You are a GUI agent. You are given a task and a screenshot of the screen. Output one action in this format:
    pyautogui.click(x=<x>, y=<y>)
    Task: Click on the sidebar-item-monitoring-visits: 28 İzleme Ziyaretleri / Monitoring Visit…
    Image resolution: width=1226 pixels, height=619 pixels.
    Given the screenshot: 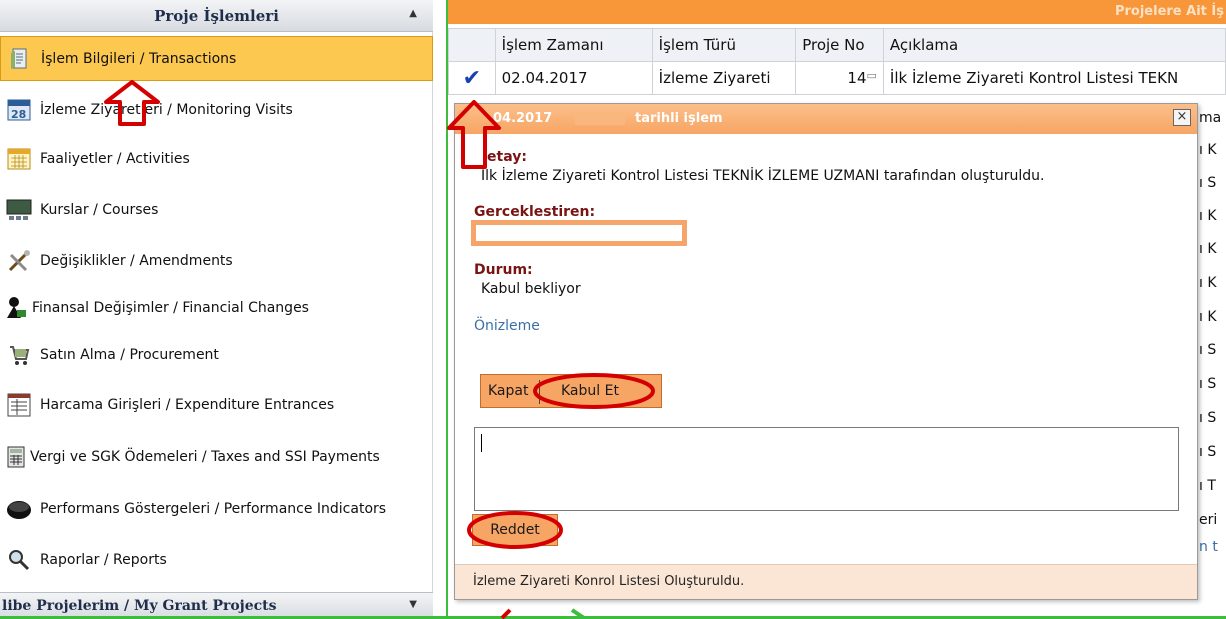 What is the action you would take?
    pyautogui.click(x=216, y=110)
    